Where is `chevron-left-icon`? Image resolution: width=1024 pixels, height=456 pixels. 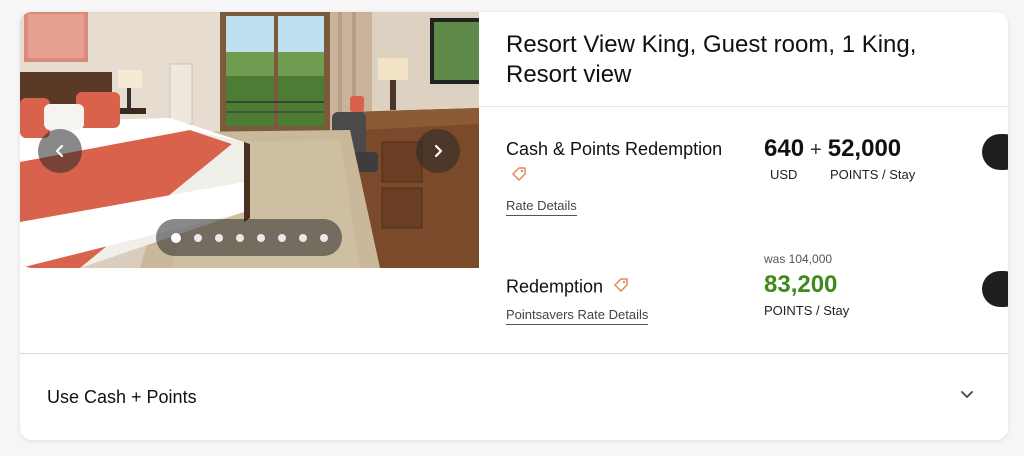 chevron-left-icon is located at coordinates (59, 151).